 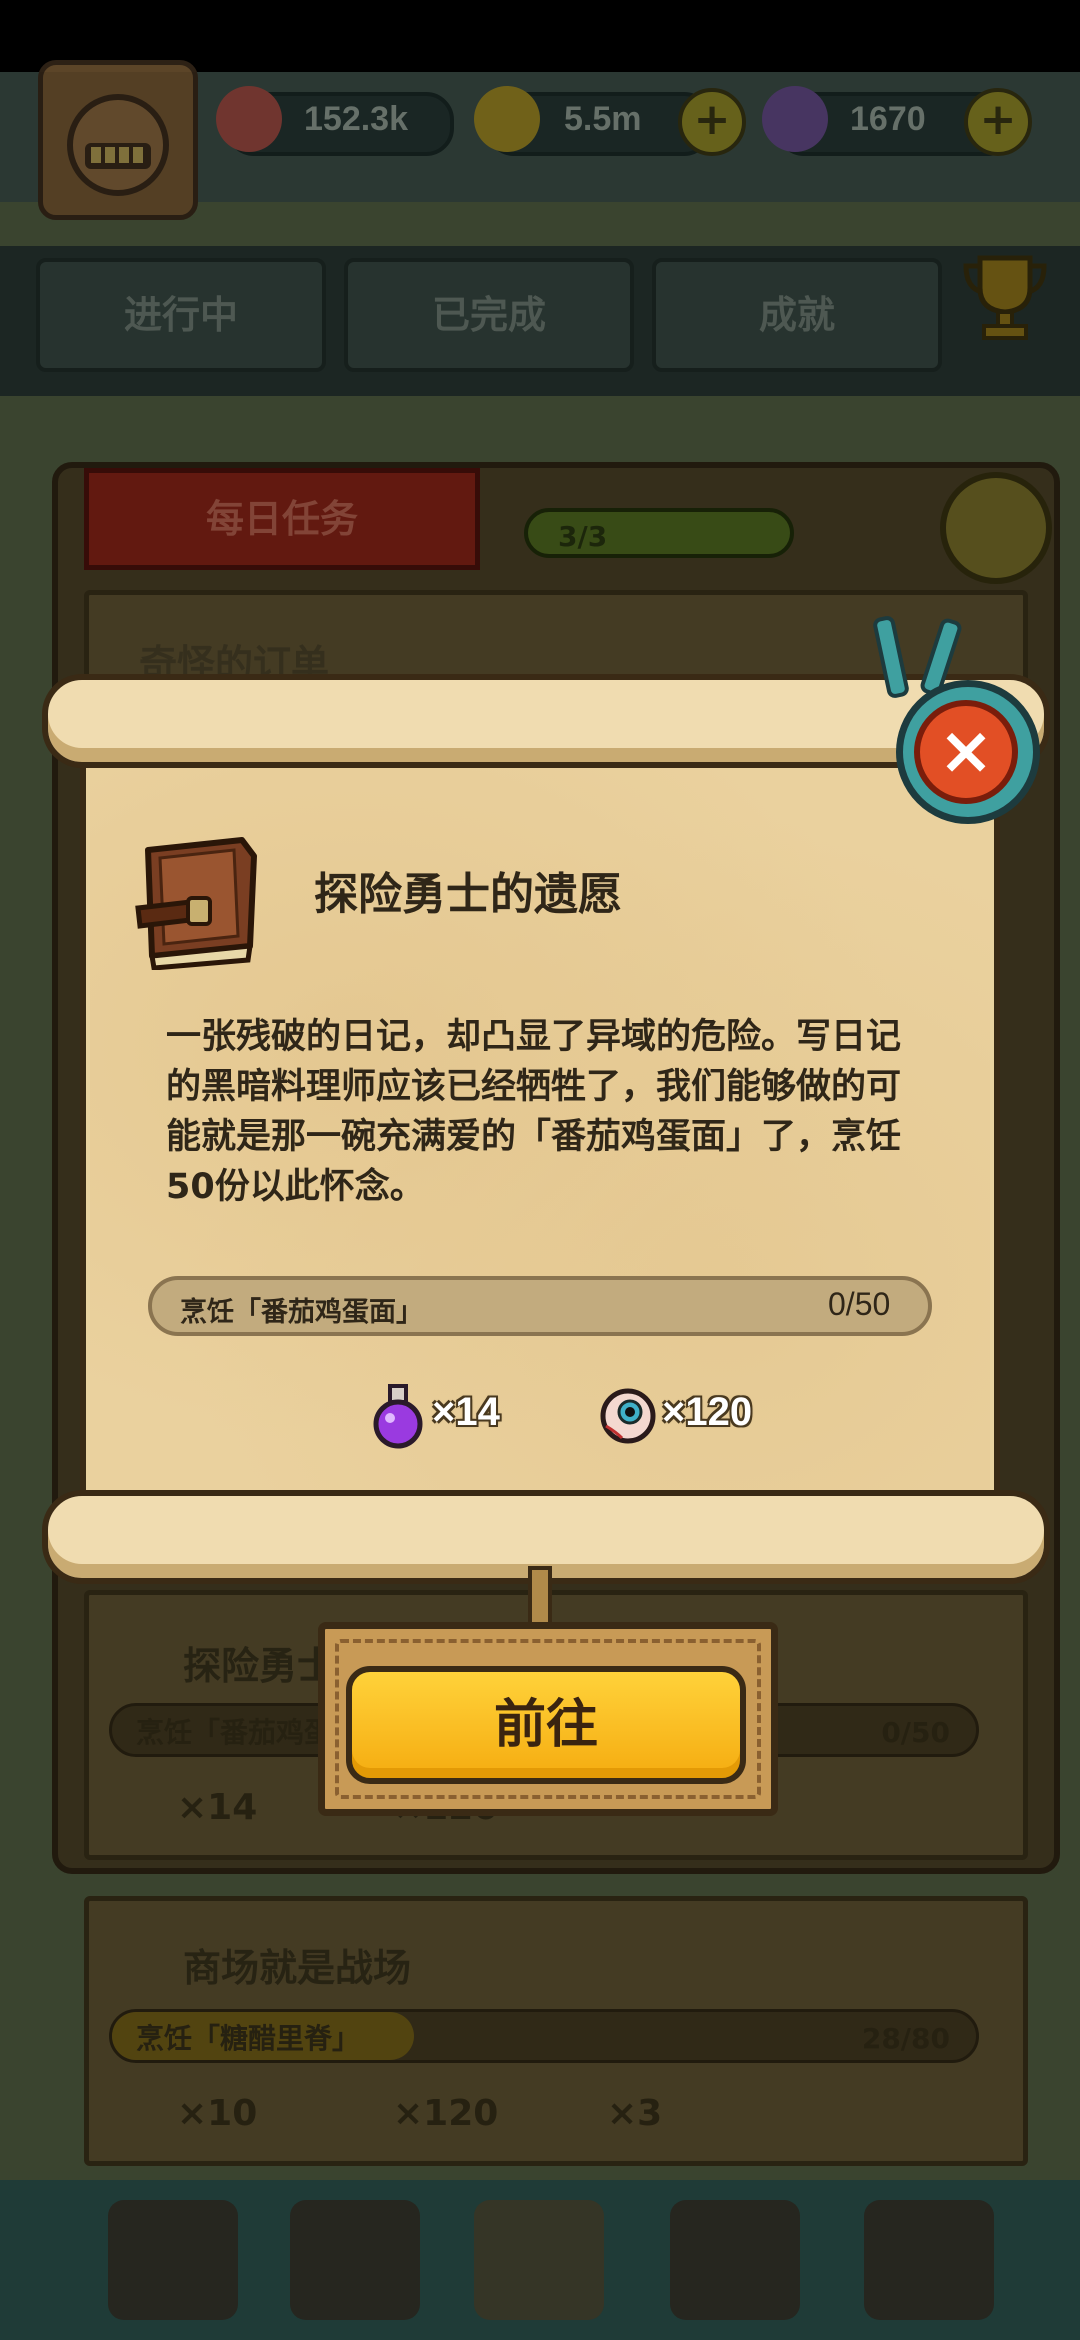 I want to click on dialog-progress-label: 烹饪「番茄鸡蛋面」, so click(x=301, y=1312).